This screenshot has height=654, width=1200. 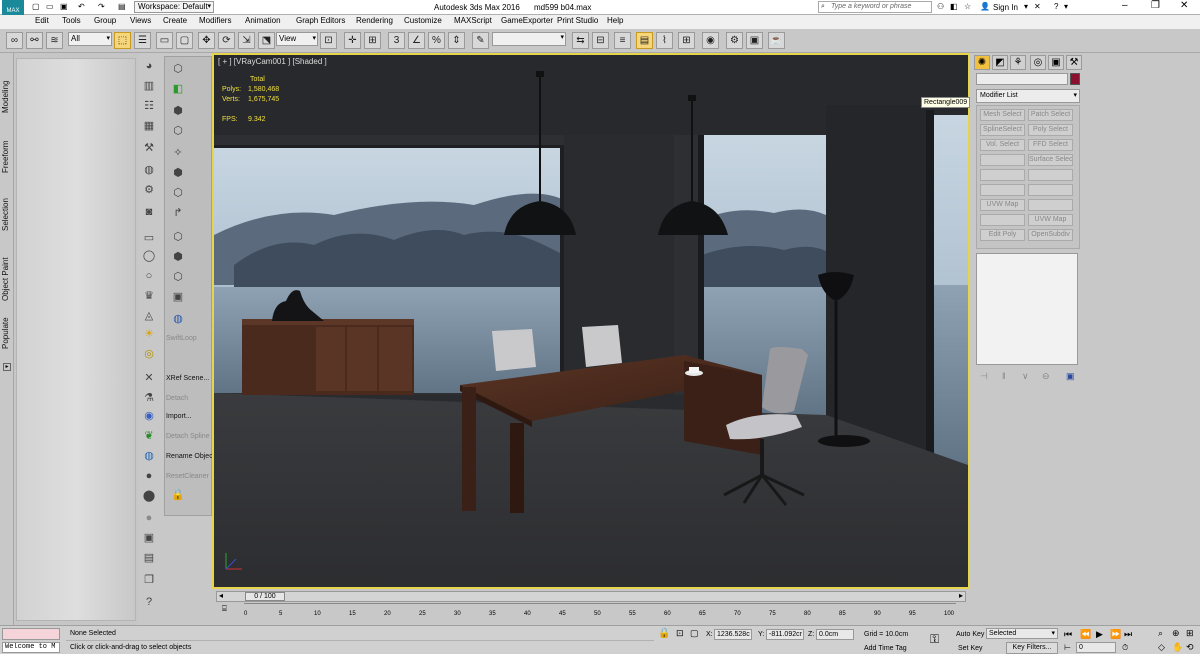 I want to click on poly-icon: ⬡, so click(x=178, y=69).